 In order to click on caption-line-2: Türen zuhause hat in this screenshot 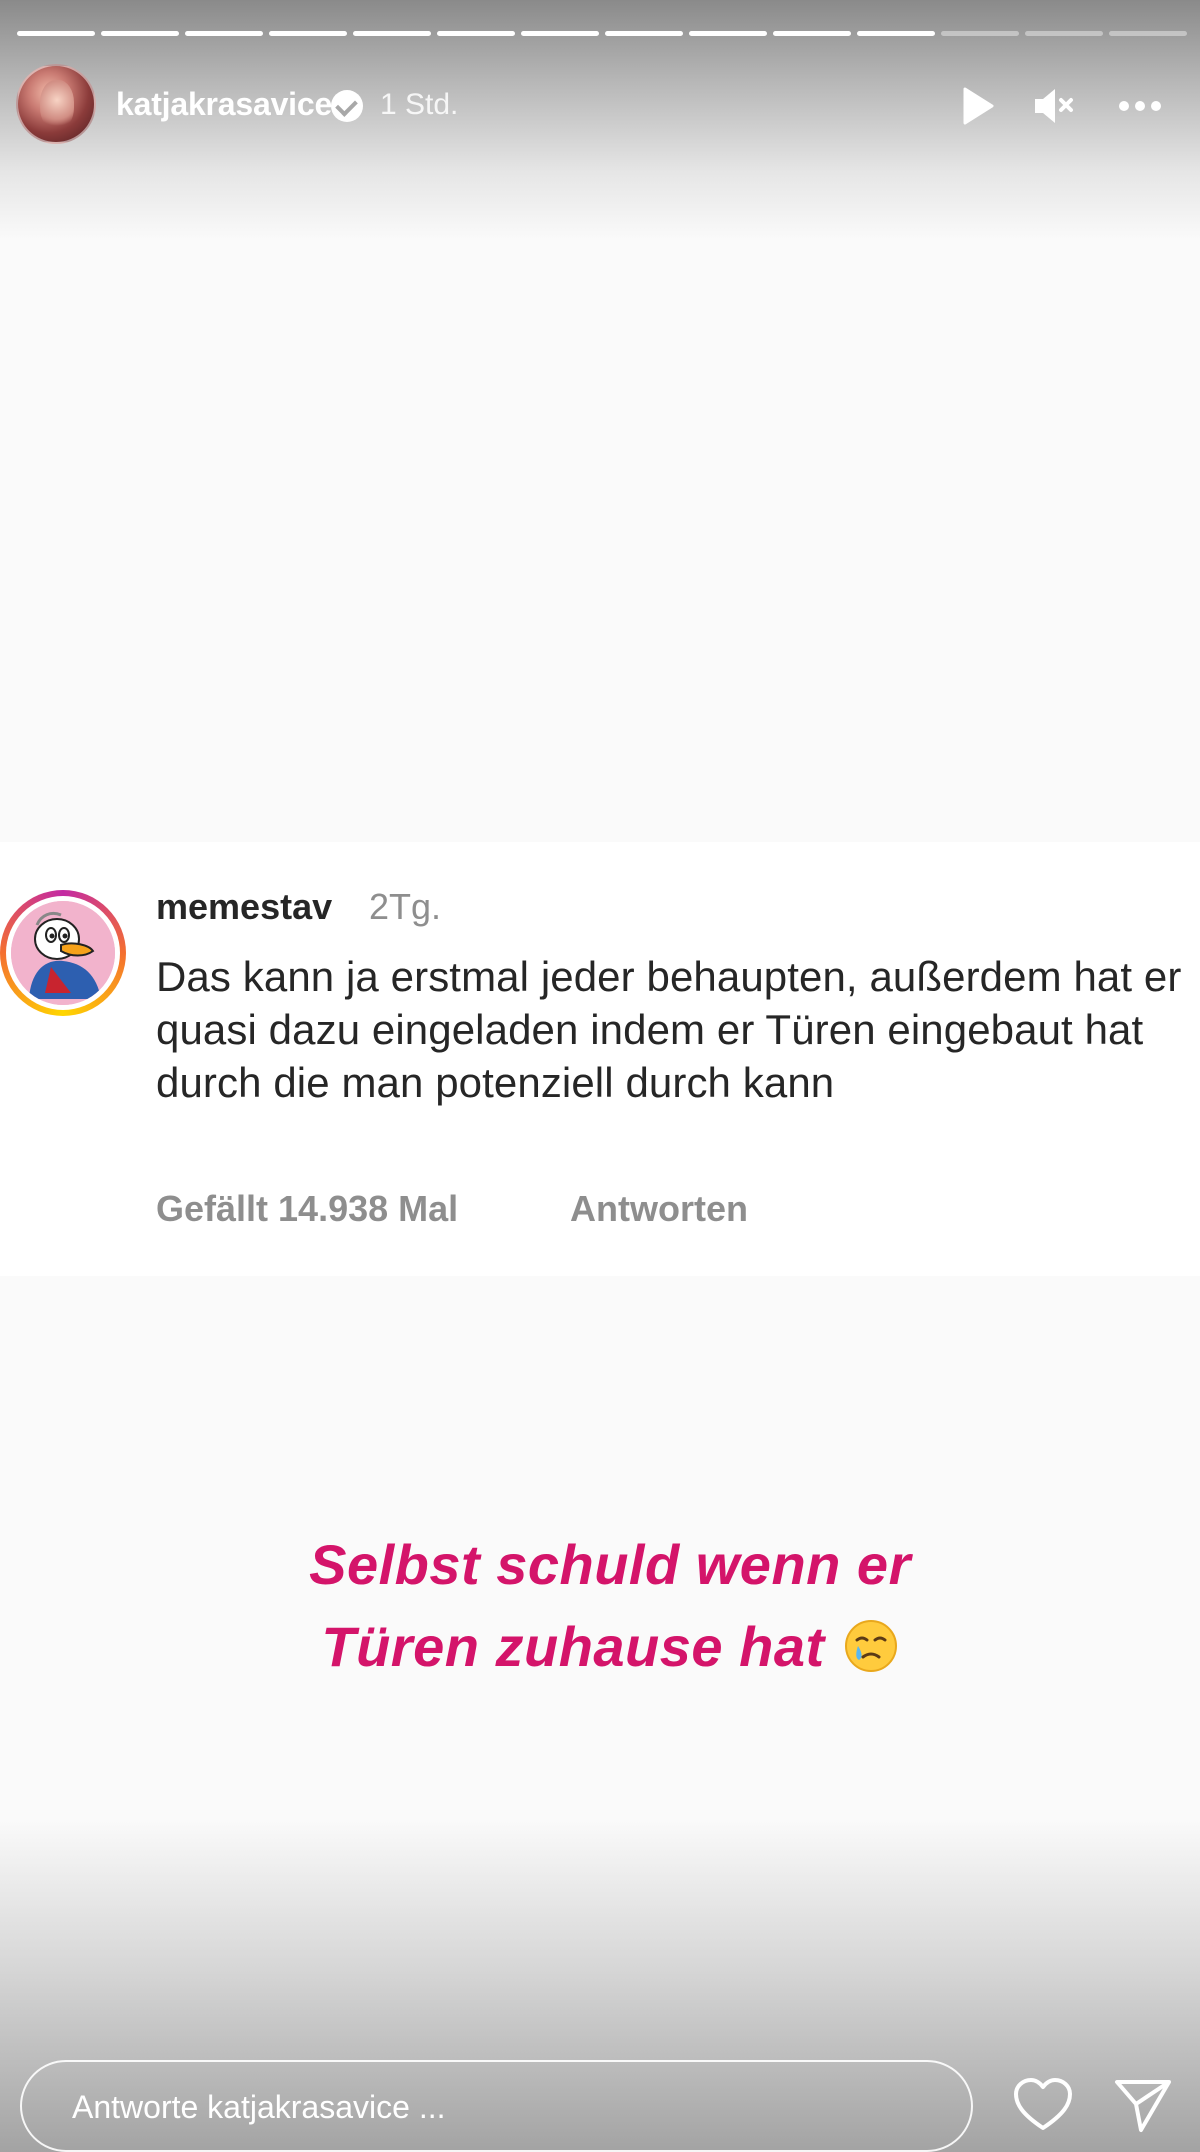, I will do `click(600, 1647)`.